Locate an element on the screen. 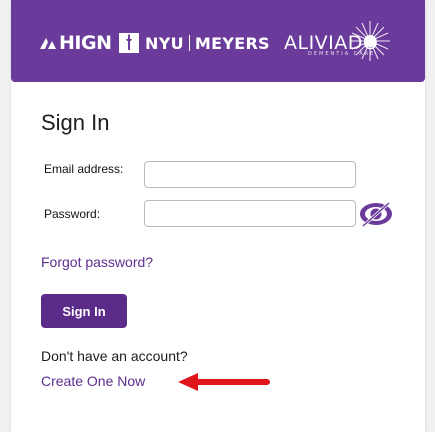  nyu-text: NYU is located at coordinates (164, 43).